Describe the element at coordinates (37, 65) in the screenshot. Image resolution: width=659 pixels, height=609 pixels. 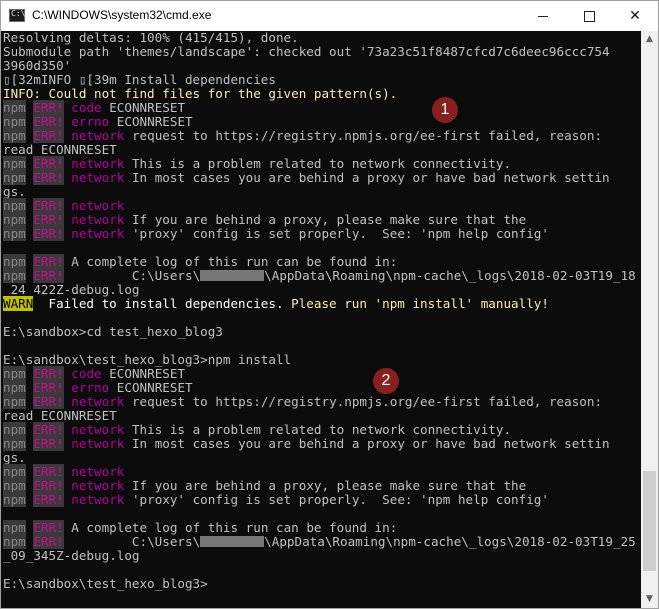
I see `console-line: 3960d350'` at that location.